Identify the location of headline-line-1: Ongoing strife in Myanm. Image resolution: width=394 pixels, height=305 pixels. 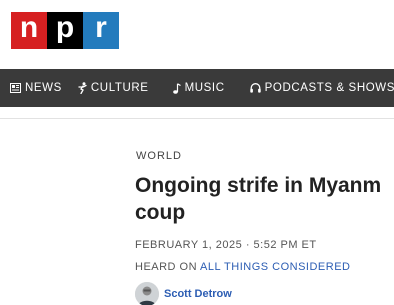
(258, 185).